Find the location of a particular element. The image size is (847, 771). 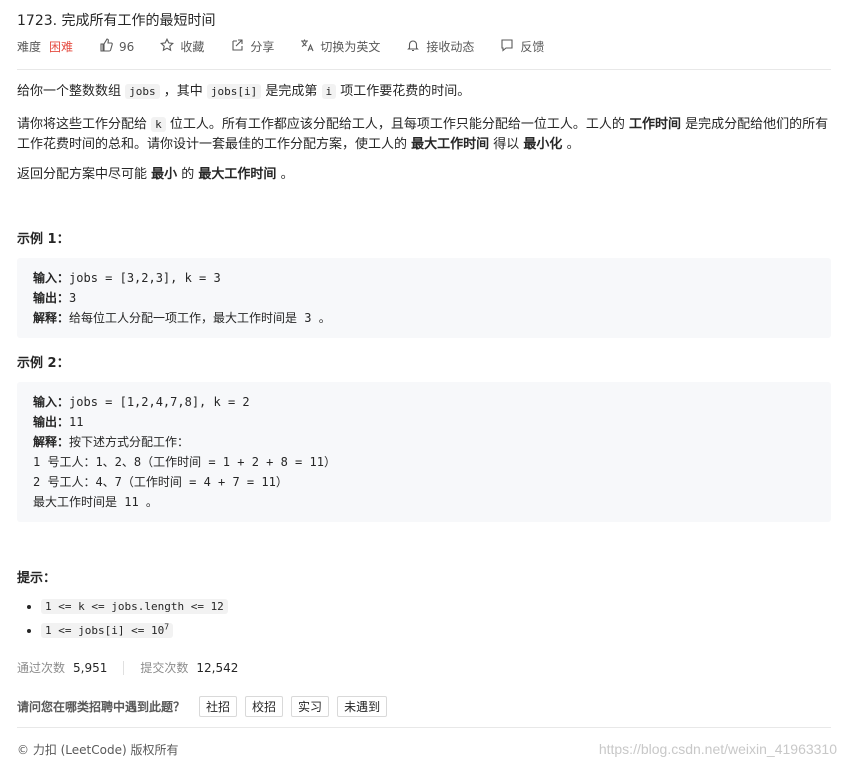

share-button: 分享 is located at coordinates (252, 46).